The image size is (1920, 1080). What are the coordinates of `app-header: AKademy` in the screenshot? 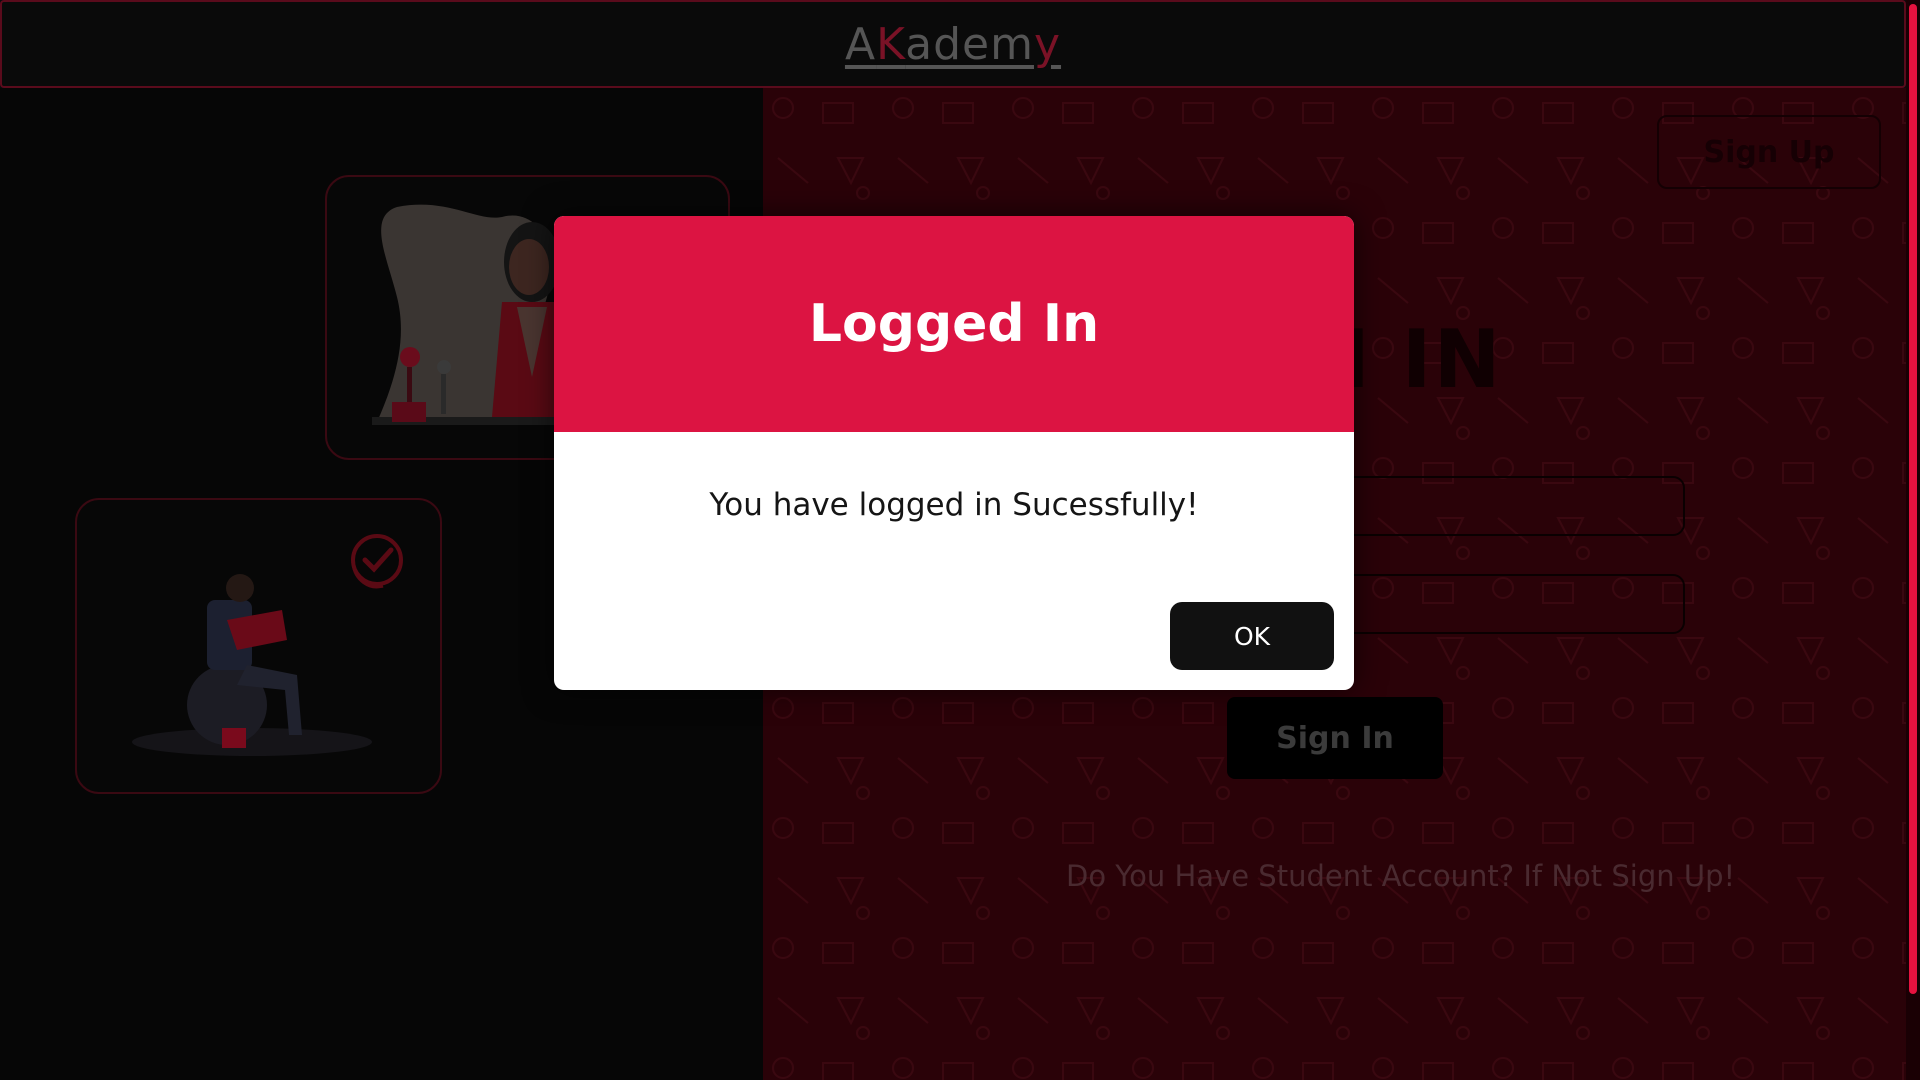 It's located at (953, 44).